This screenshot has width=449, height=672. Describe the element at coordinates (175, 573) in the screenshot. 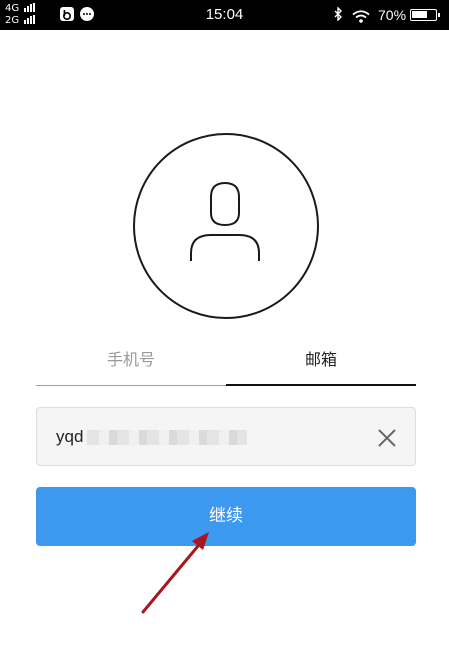

I see `annotation-arrow-icon` at that location.